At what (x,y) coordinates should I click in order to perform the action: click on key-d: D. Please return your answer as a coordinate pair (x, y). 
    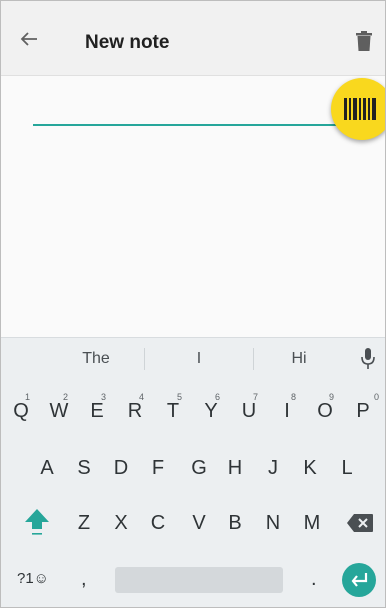
    Looking at the image, I should click on (121, 468).